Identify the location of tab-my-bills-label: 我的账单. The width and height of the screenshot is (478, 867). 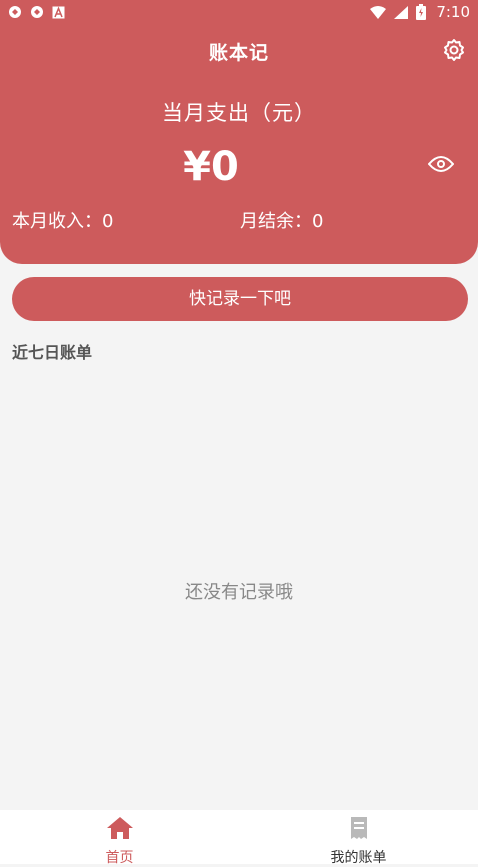
(358, 858).